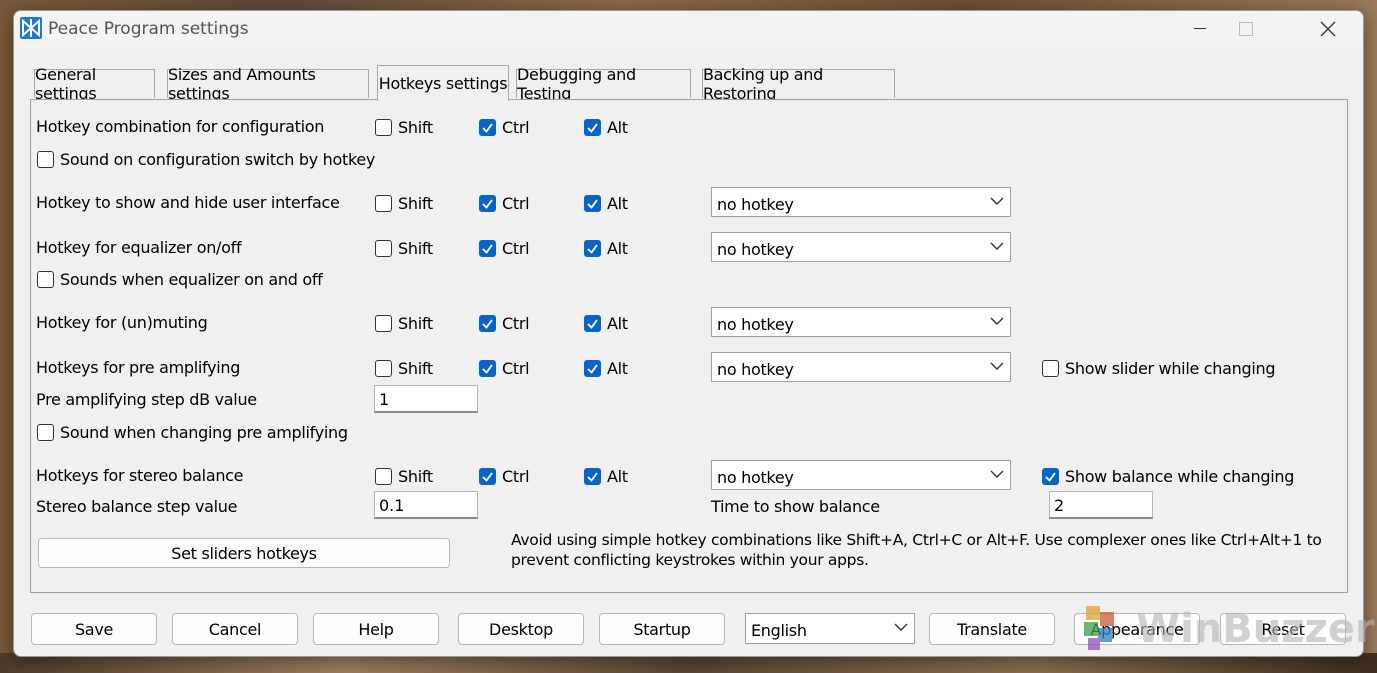 This screenshot has width=1377, height=673. I want to click on balance-hotkey-label: Hotkeys for stereo balance, so click(140, 475).